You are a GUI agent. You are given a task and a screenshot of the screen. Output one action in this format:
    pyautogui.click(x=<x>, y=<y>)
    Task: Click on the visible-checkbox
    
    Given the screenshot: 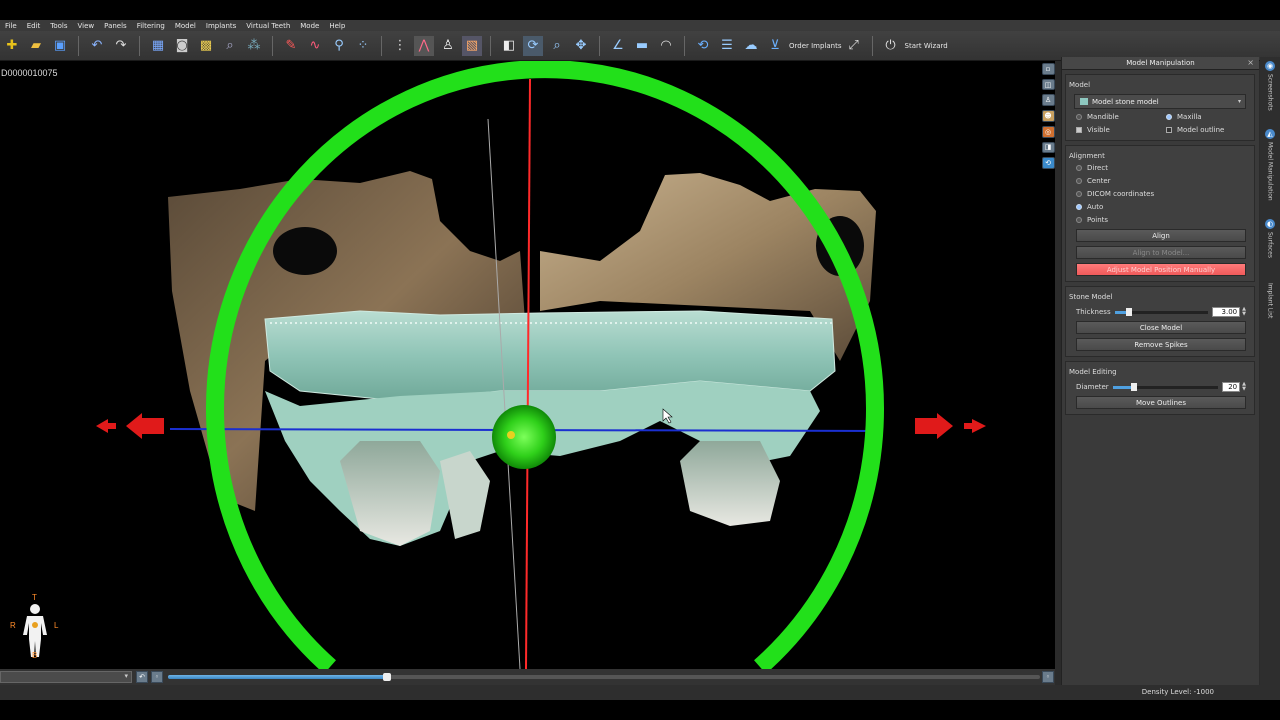 What is the action you would take?
    pyautogui.click(x=1079, y=130)
    